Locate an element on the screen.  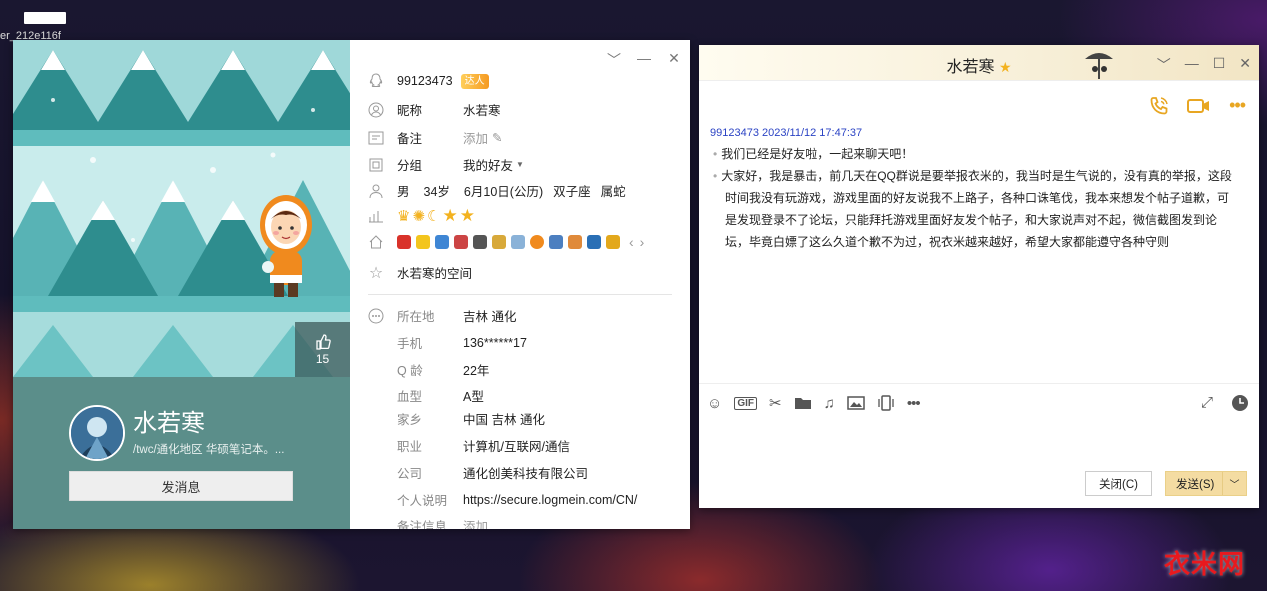
message-text: 我们已经是好友啦，一起来聊天吧！ is located at coordinates (817, 154).